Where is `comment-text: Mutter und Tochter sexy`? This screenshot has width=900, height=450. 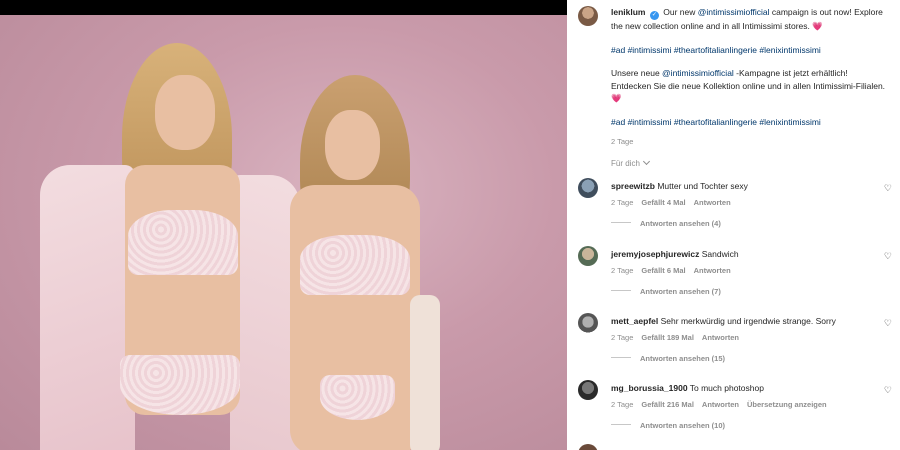 comment-text: Mutter und Tochter sexy is located at coordinates (702, 186).